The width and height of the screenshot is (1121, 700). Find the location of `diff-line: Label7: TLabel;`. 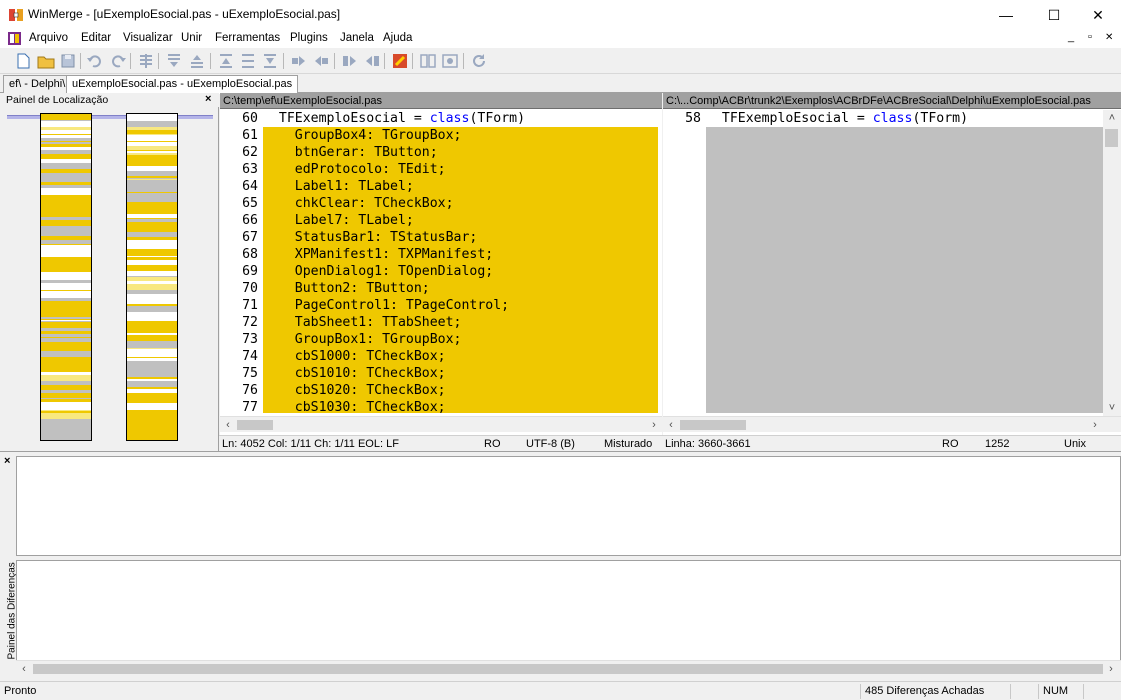

diff-line: Label7: TLabel; is located at coordinates (460, 220).